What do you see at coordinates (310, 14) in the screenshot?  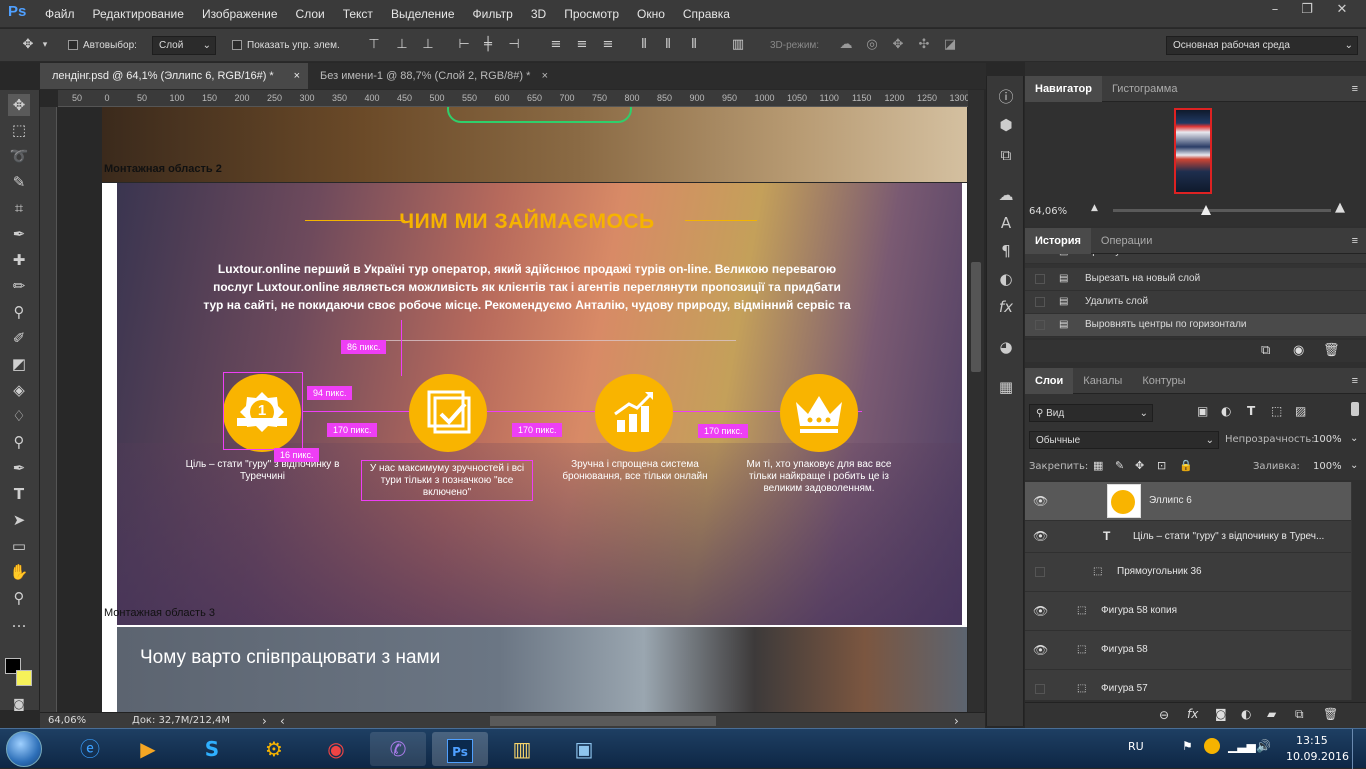 I see `menu-layers: Слои` at bounding box center [310, 14].